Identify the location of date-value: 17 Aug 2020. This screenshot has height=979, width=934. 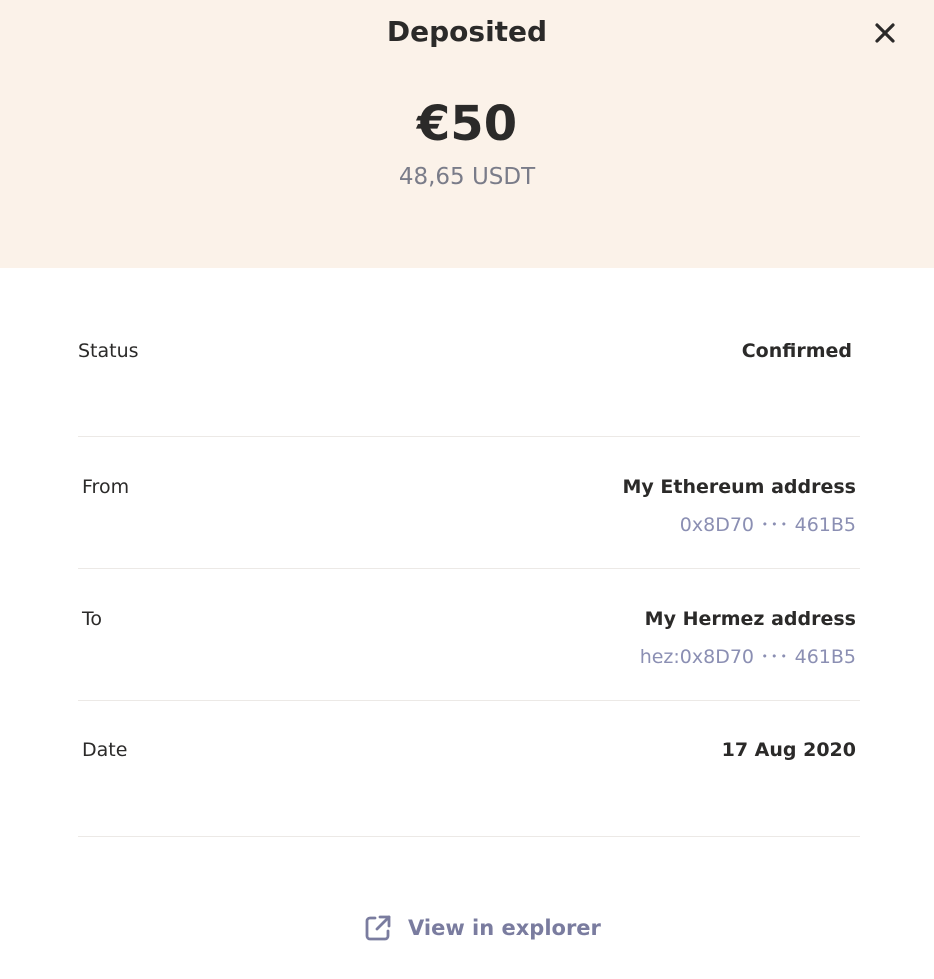
(788, 750).